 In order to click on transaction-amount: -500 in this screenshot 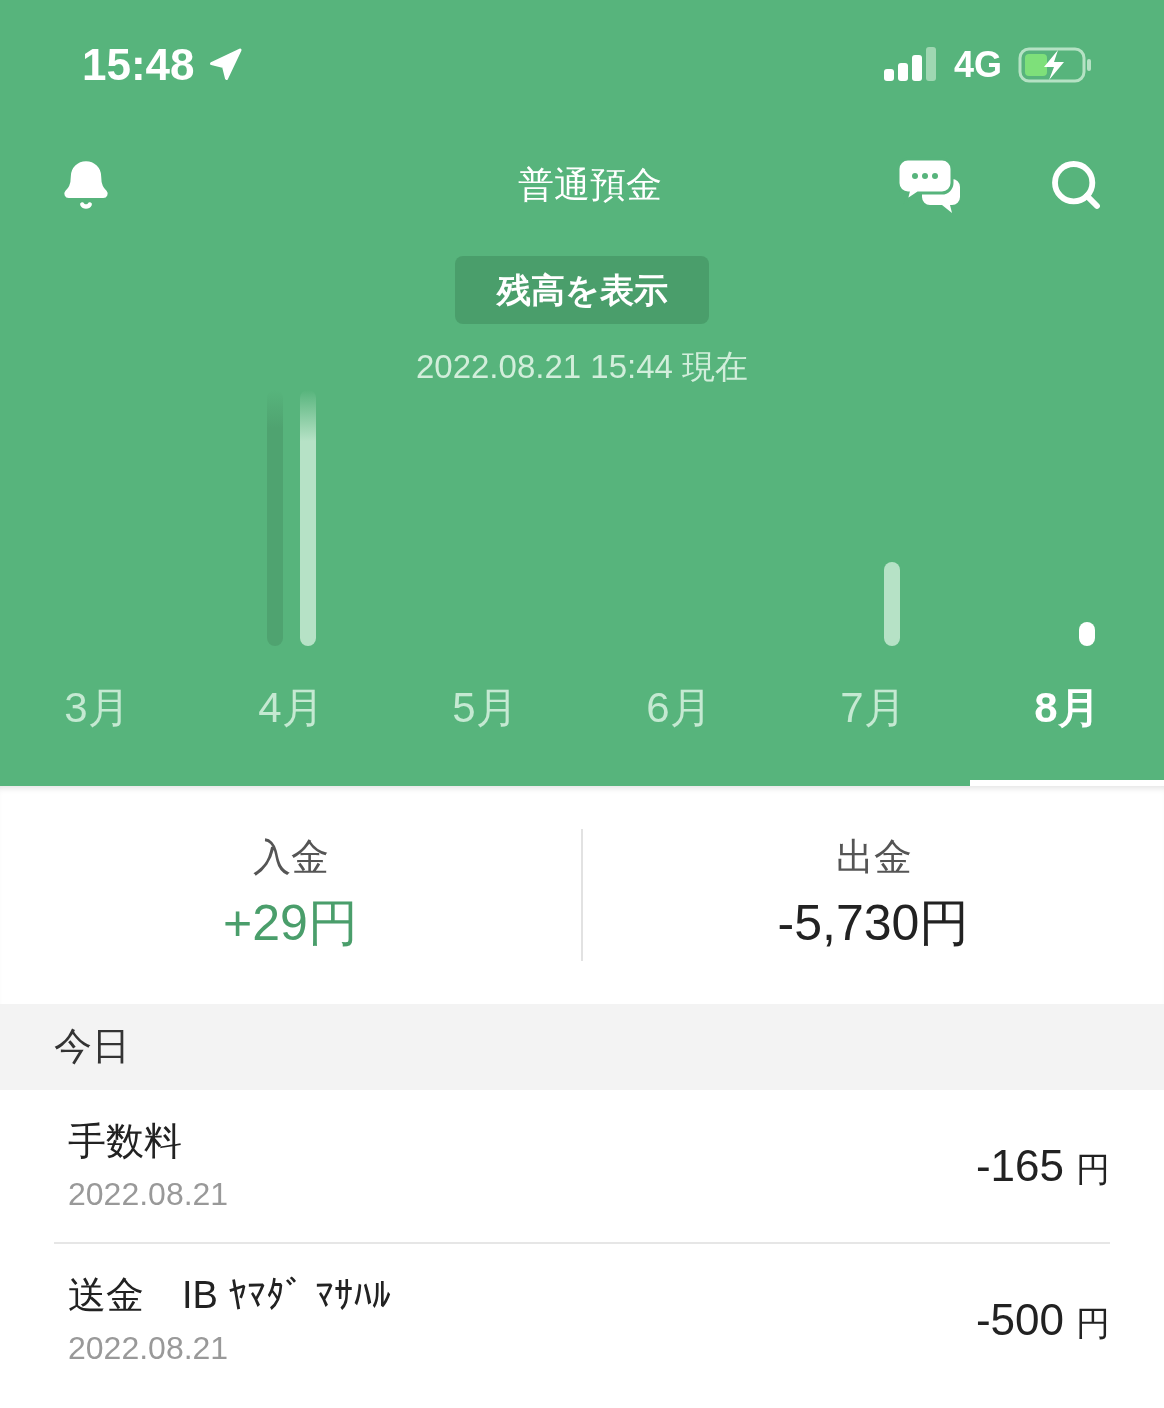, I will do `click(1019, 1319)`.